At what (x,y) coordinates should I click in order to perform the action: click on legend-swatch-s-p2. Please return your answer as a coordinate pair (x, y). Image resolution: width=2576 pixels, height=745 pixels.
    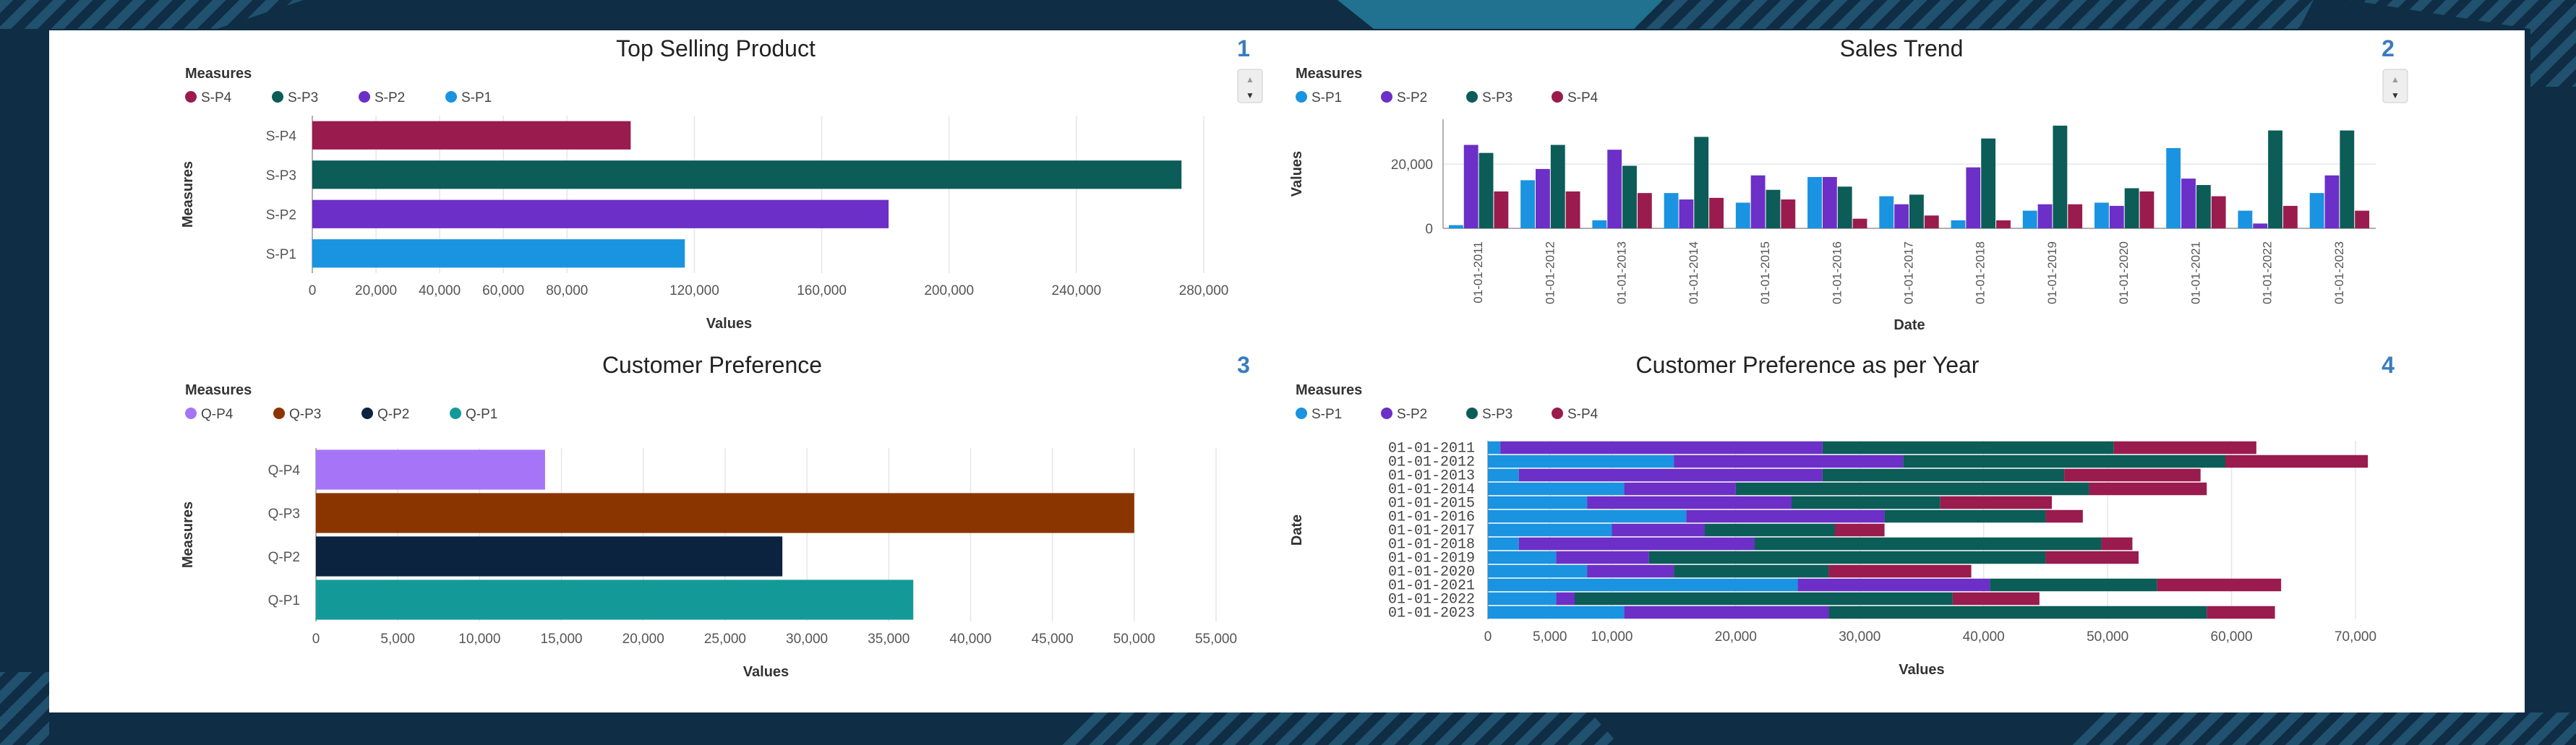
    Looking at the image, I should click on (1386, 413).